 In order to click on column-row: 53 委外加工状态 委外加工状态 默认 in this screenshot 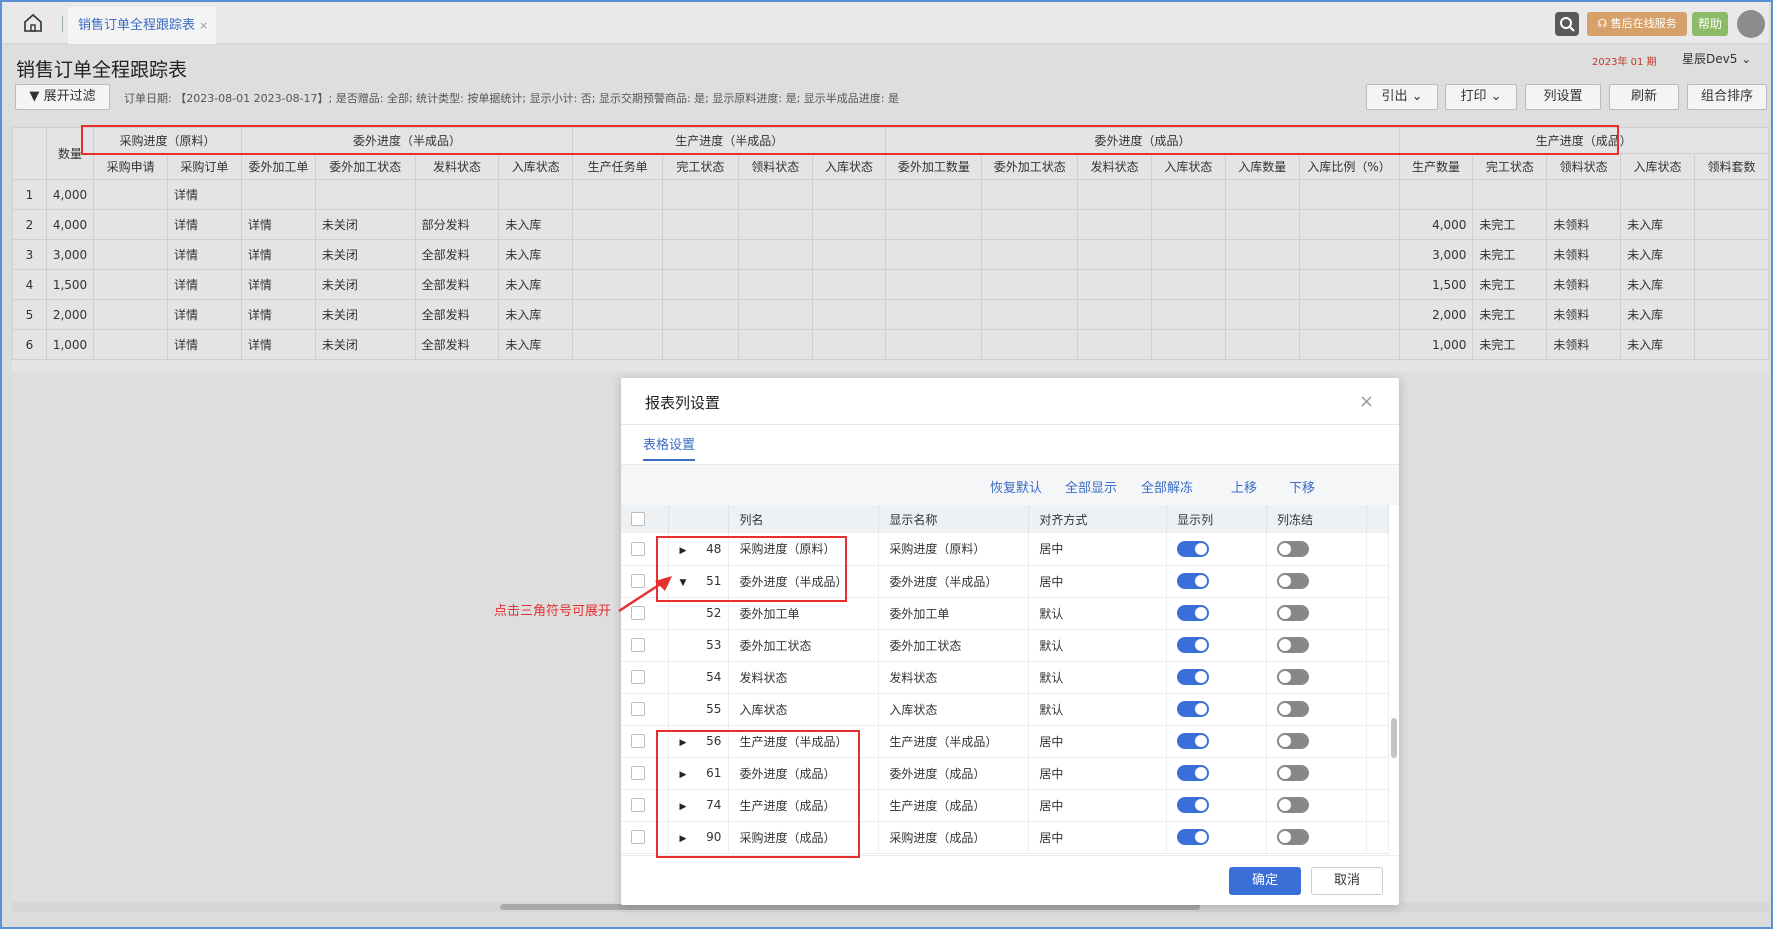, I will do `click(1005, 645)`.